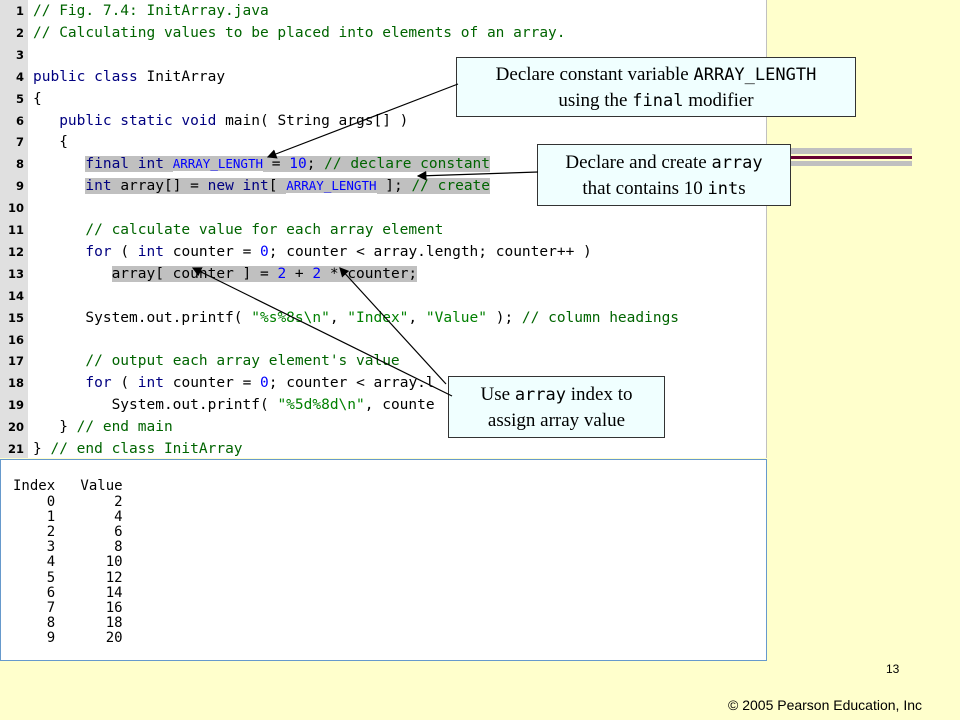 The height and width of the screenshot is (720, 960). Describe the element at coordinates (595, 100) in the screenshot. I see `callout-text: using the` at that location.